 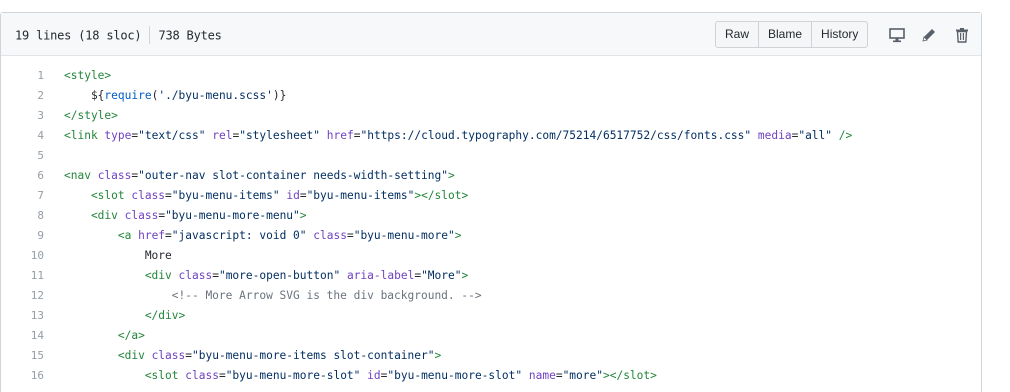 I want to click on raw-button: Raw, so click(x=737, y=34).